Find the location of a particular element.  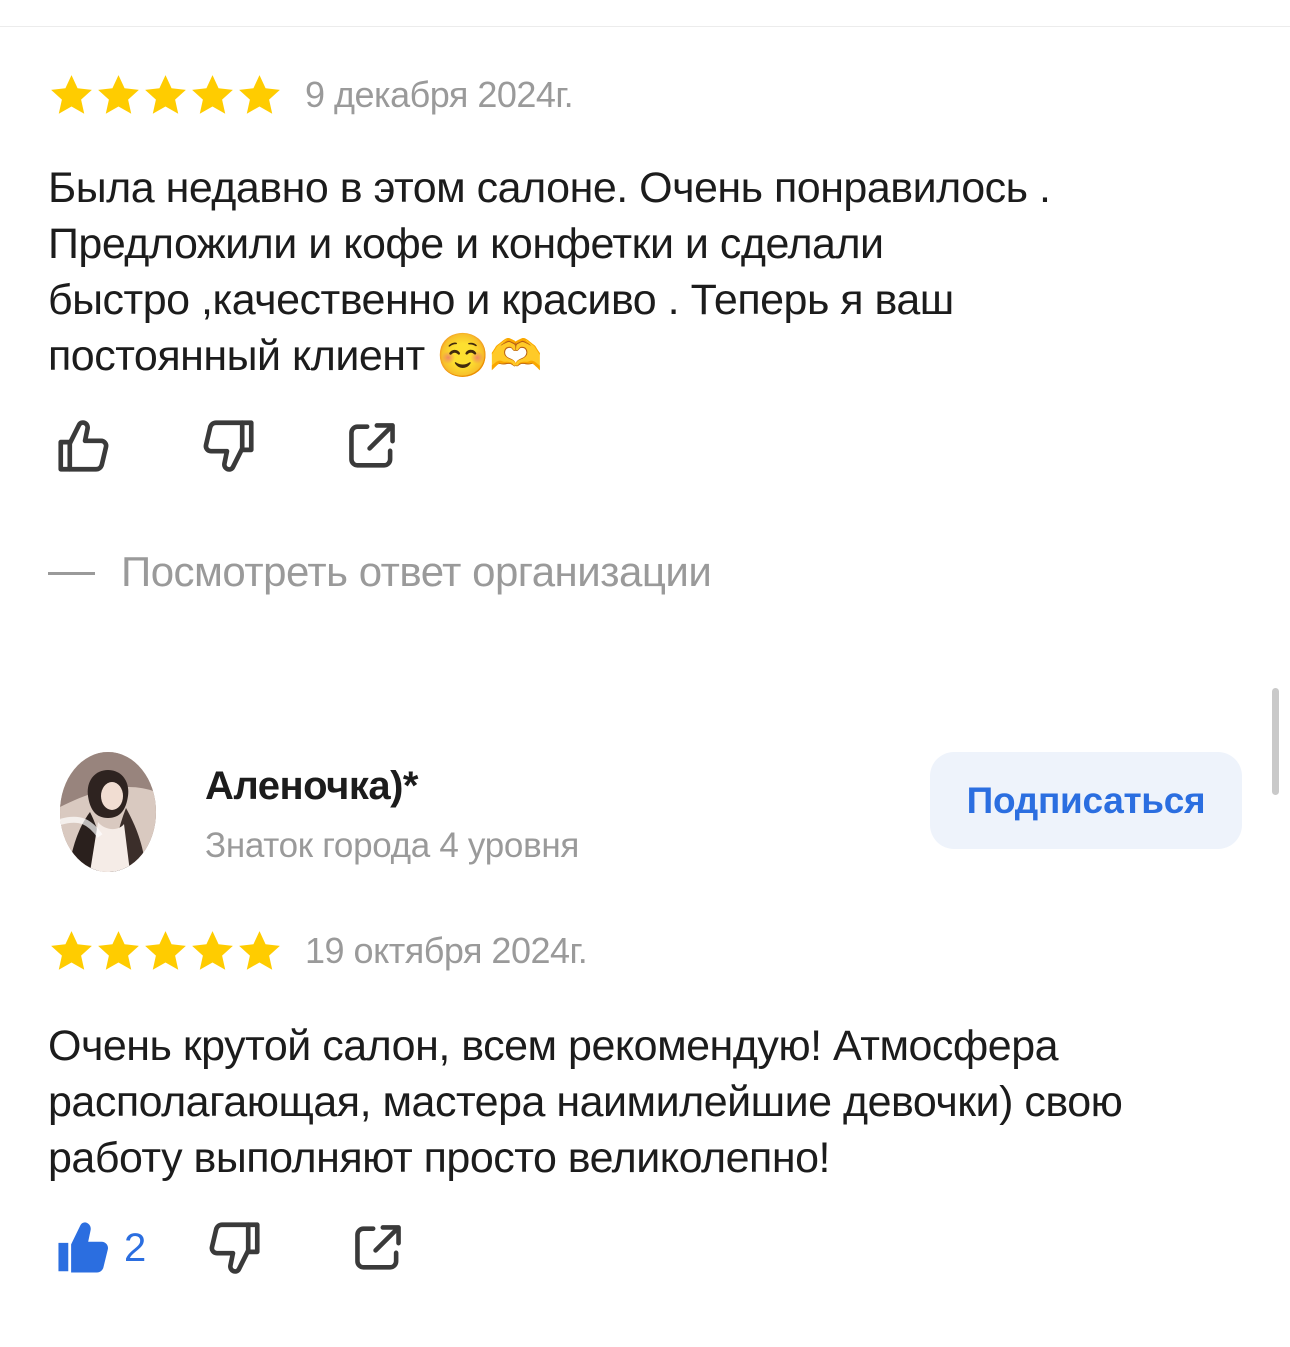

top-divider is located at coordinates (645, 13).